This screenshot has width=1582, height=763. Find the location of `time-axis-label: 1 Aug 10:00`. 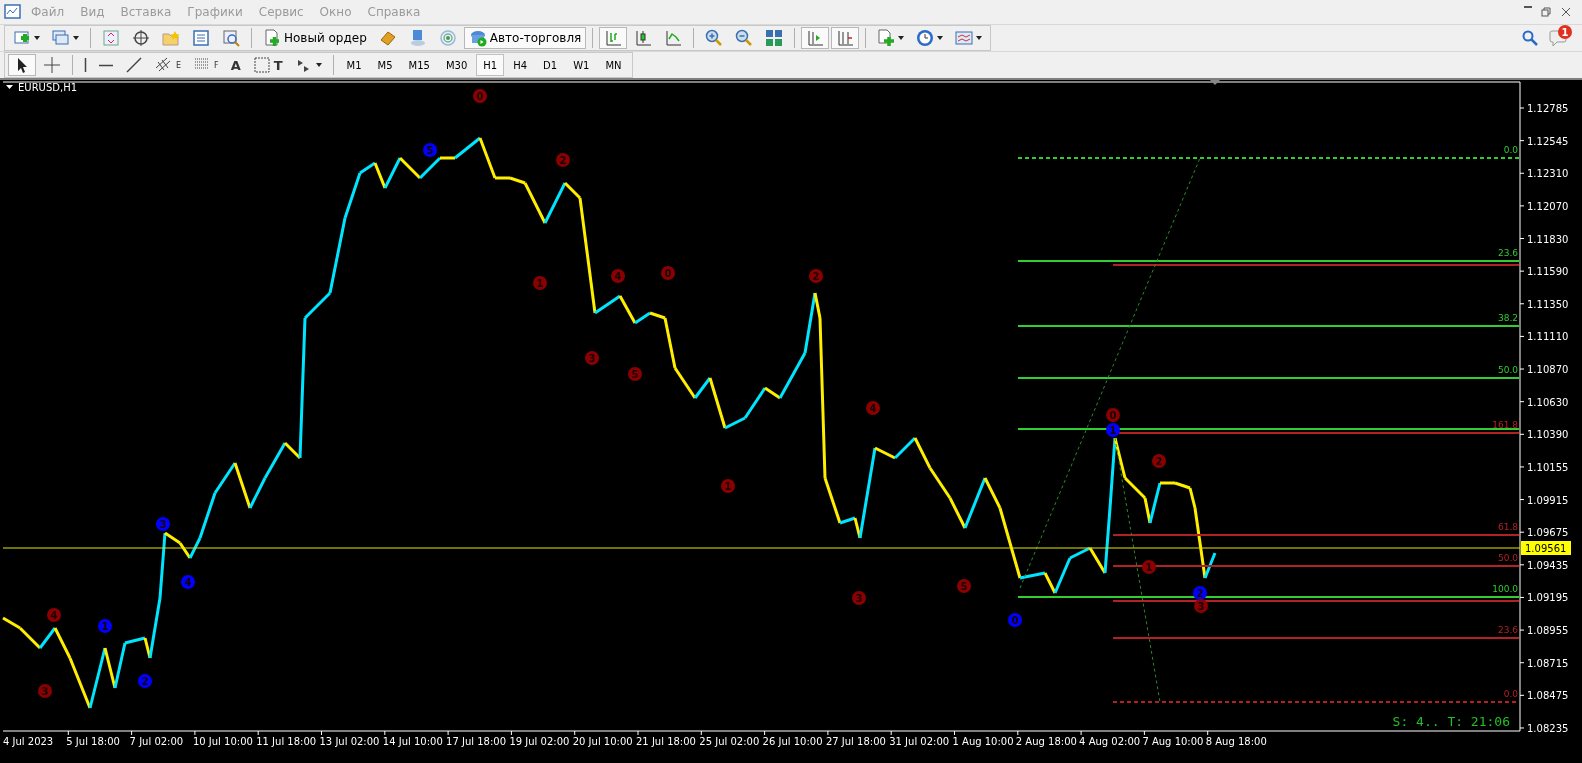

time-axis-label: 1 Aug 10:00 is located at coordinates (983, 741).